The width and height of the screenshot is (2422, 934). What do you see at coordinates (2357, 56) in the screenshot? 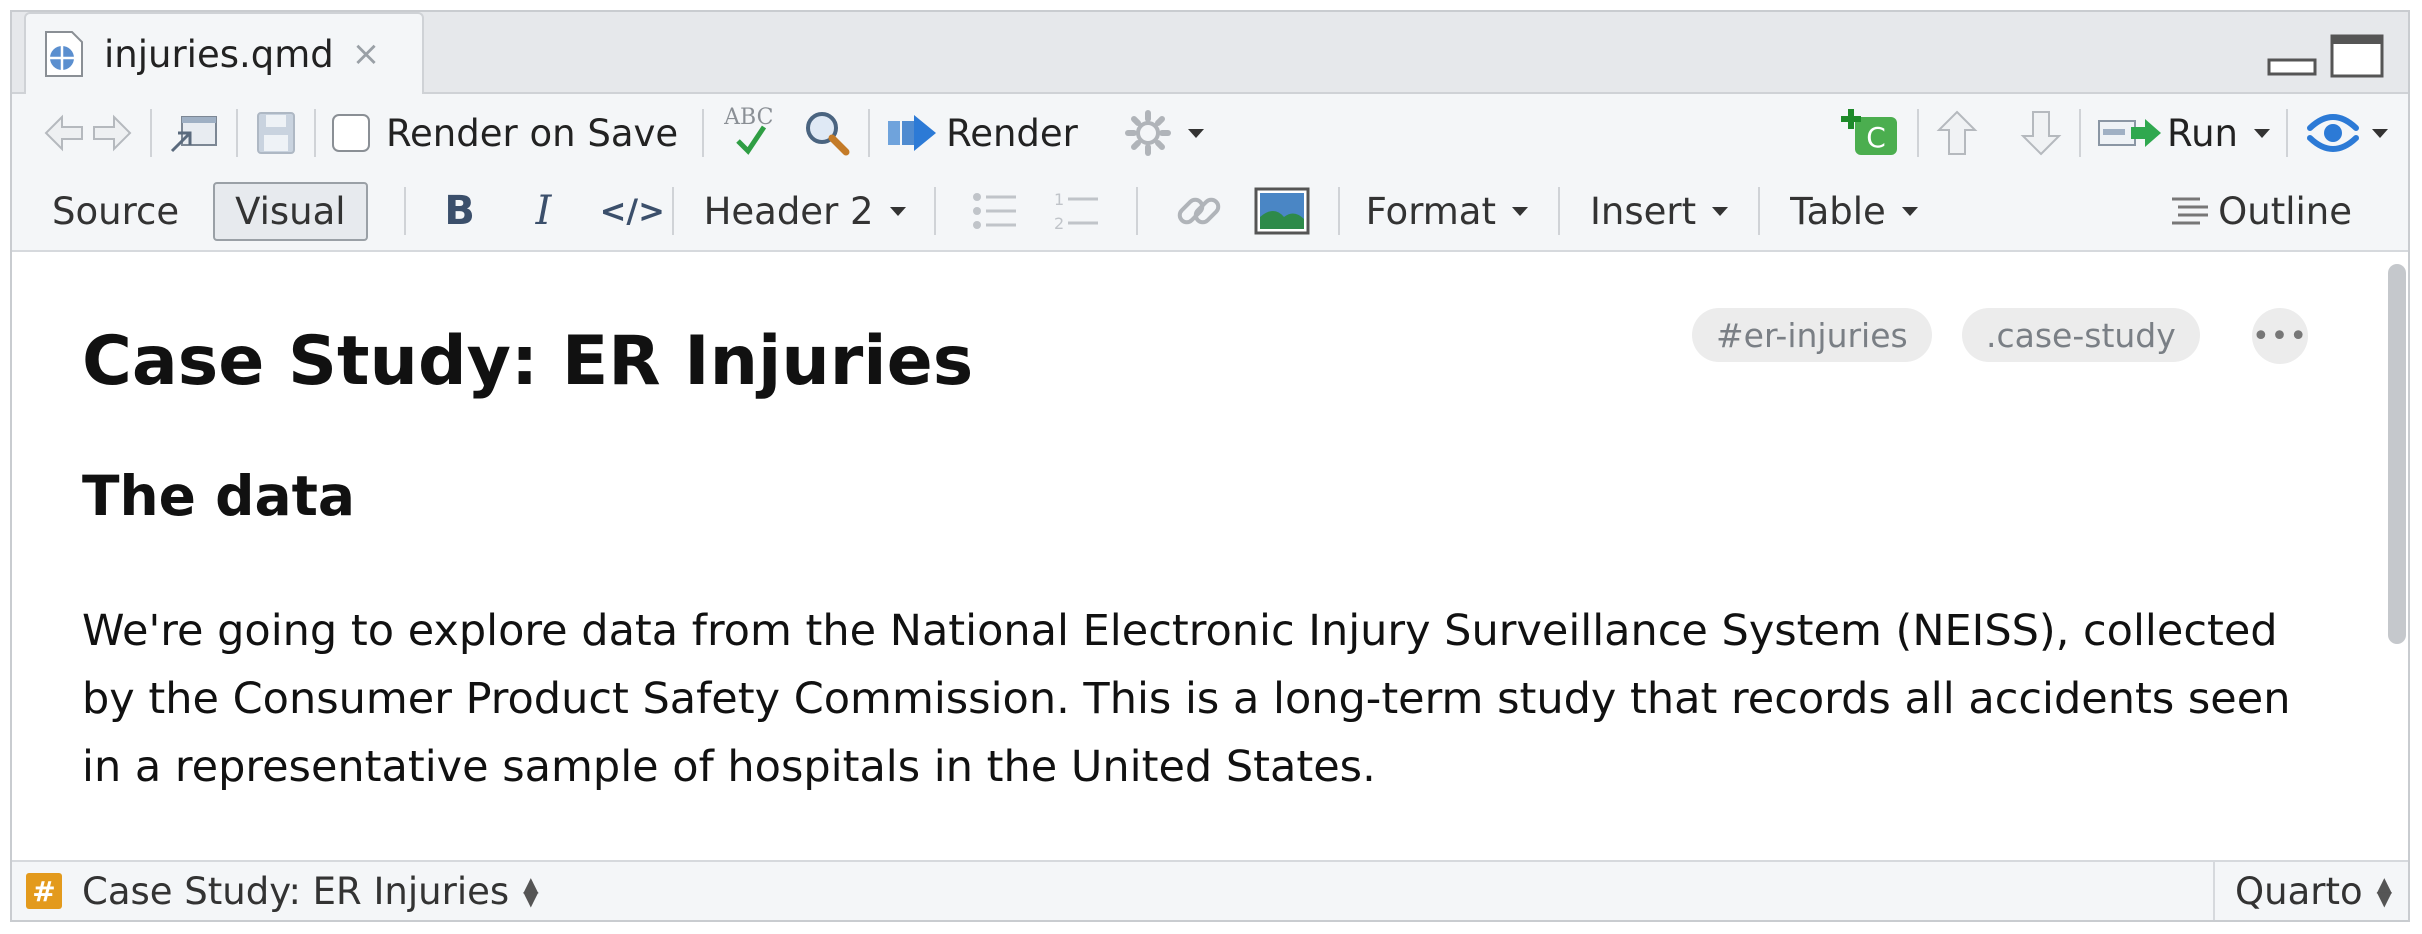
I see `maximize-icon` at bounding box center [2357, 56].